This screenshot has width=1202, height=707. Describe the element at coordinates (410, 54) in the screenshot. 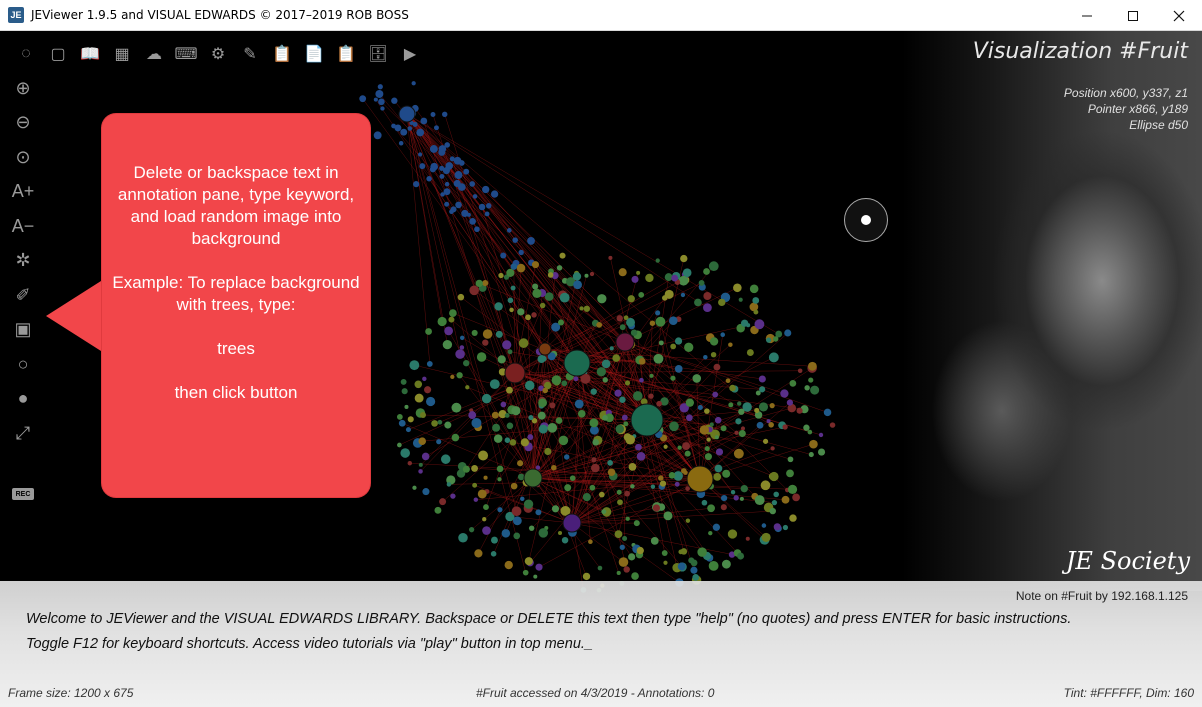

I see `play-icon: ▶` at that location.